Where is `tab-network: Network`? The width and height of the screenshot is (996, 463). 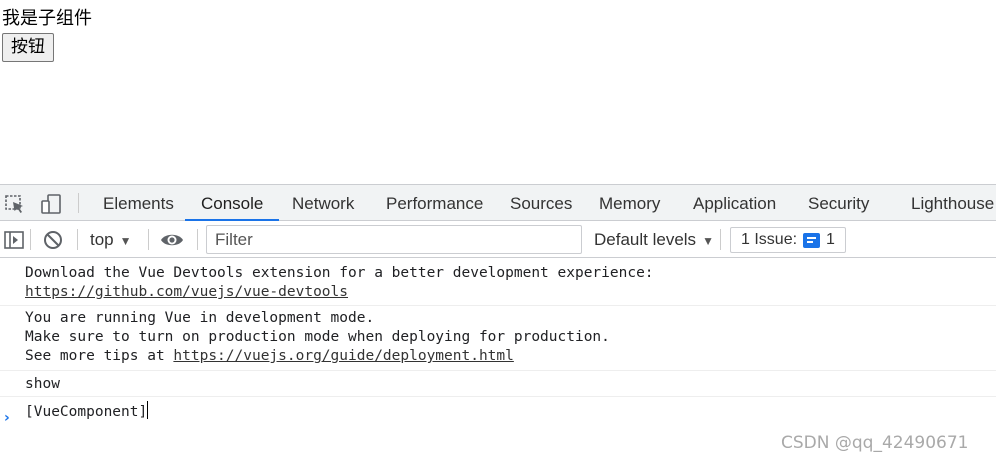 tab-network: Network is located at coordinates (323, 202).